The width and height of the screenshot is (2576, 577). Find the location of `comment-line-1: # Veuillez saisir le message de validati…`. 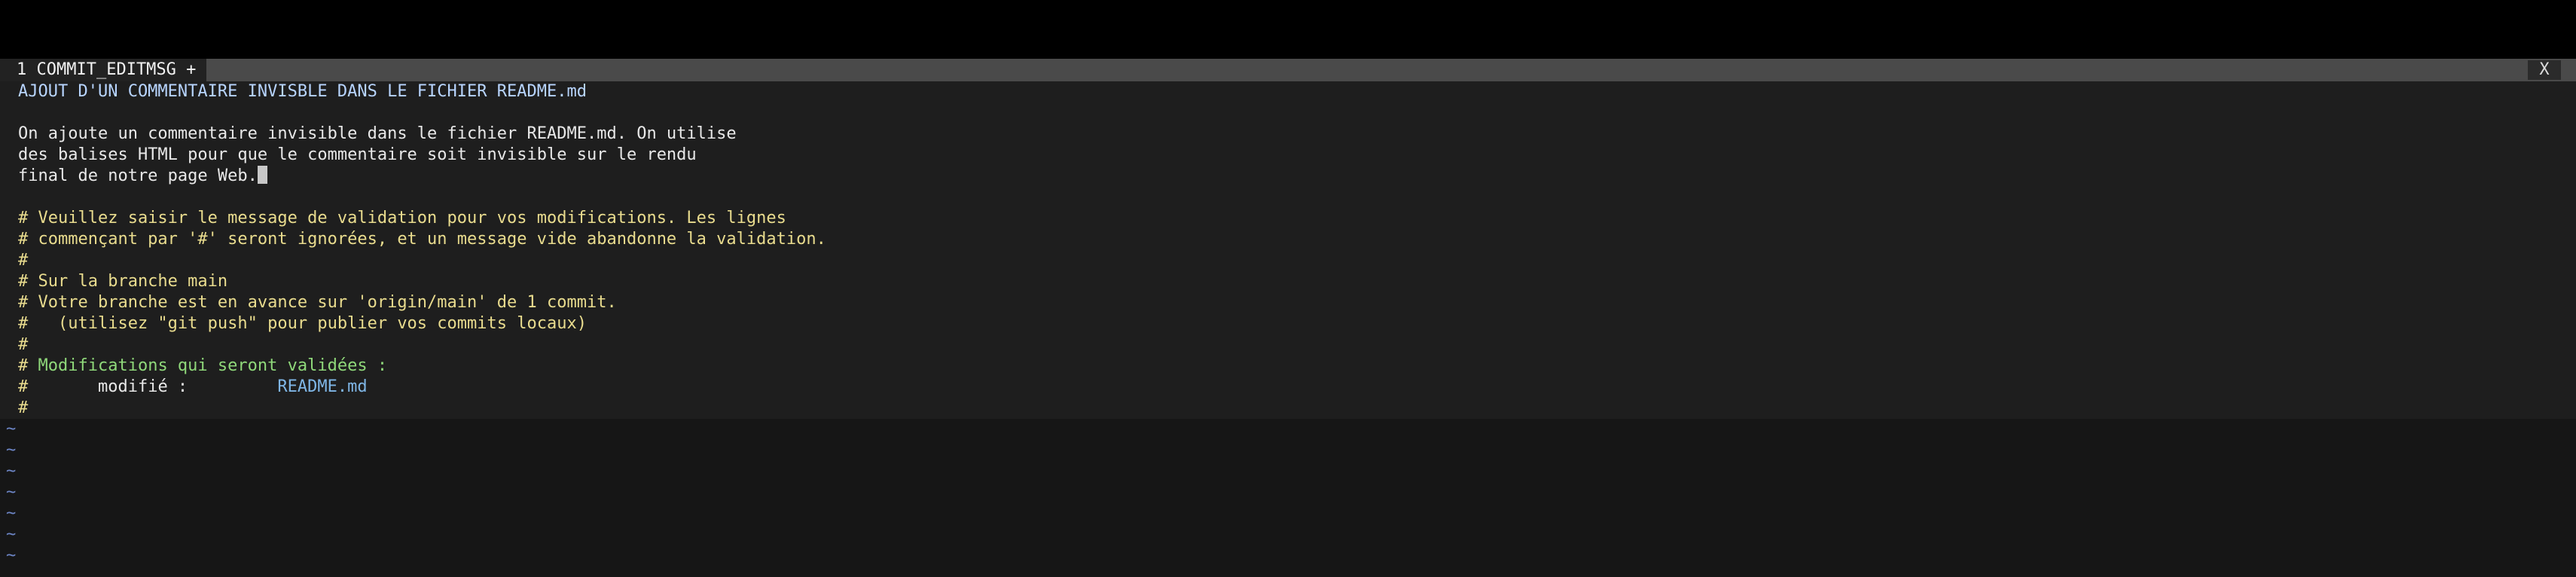

comment-line-1: # Veuillez saisir le message de validati… is located at coordinates (402, 218).